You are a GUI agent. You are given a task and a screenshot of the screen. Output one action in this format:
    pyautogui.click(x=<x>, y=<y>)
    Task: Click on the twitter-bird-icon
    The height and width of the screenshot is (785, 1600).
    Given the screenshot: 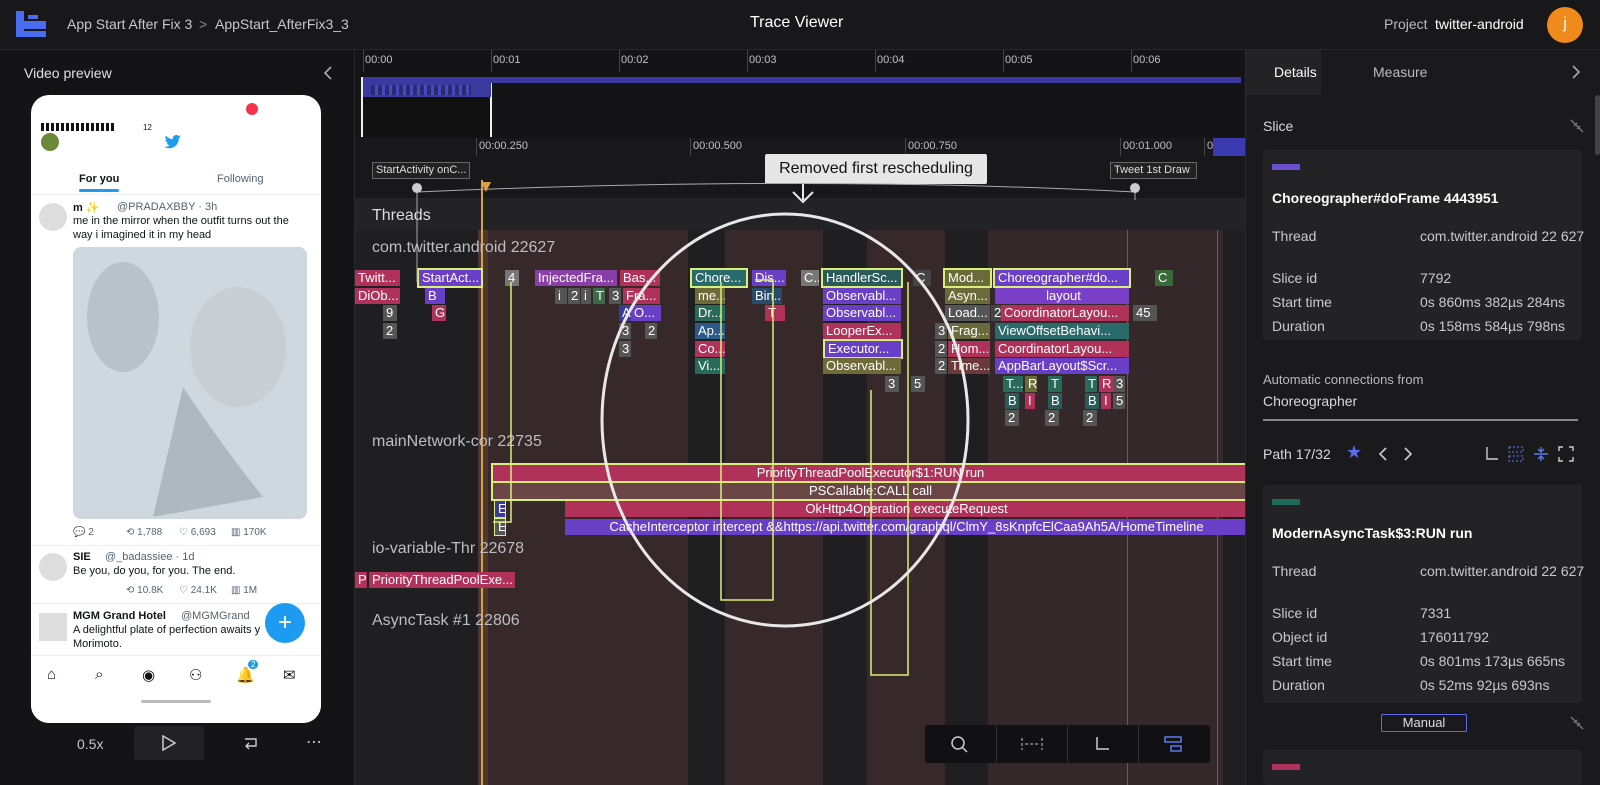 What is the action you would take?
    pyautogui.click(x=173, y=142)
    